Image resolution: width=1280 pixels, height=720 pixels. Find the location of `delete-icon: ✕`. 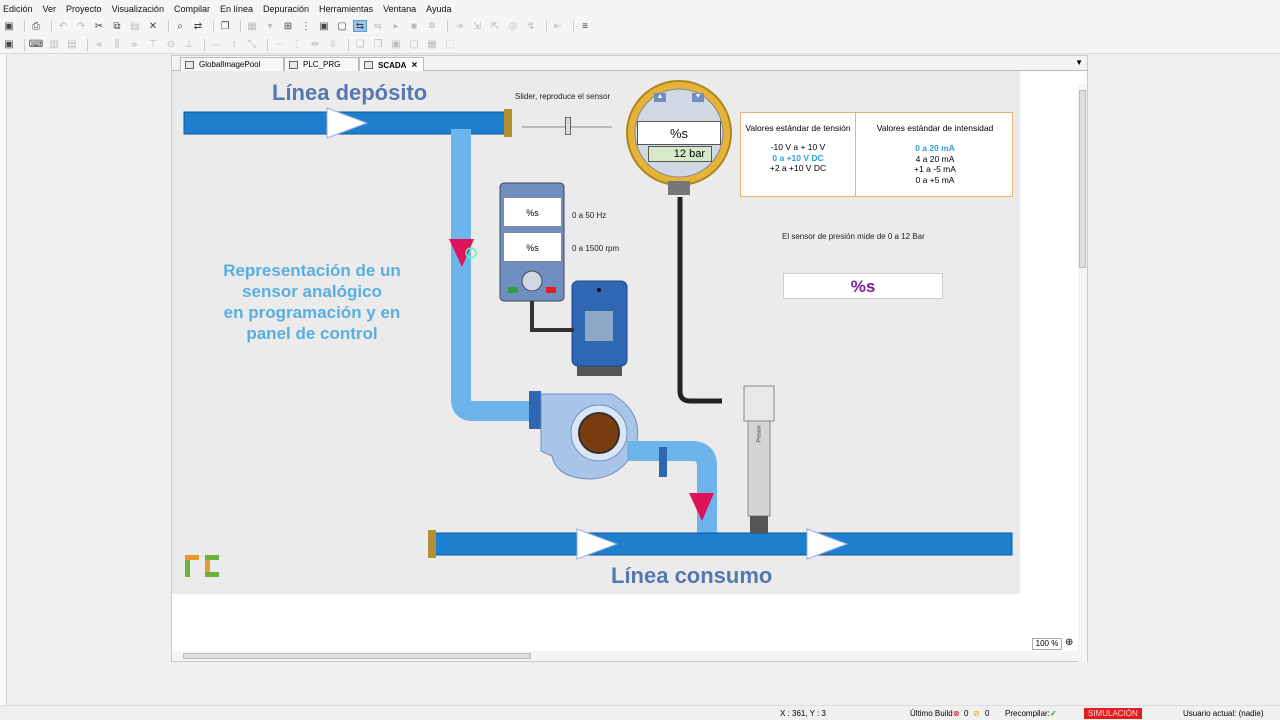

delete-icon: ✕ is located at coordinates (153, 26).